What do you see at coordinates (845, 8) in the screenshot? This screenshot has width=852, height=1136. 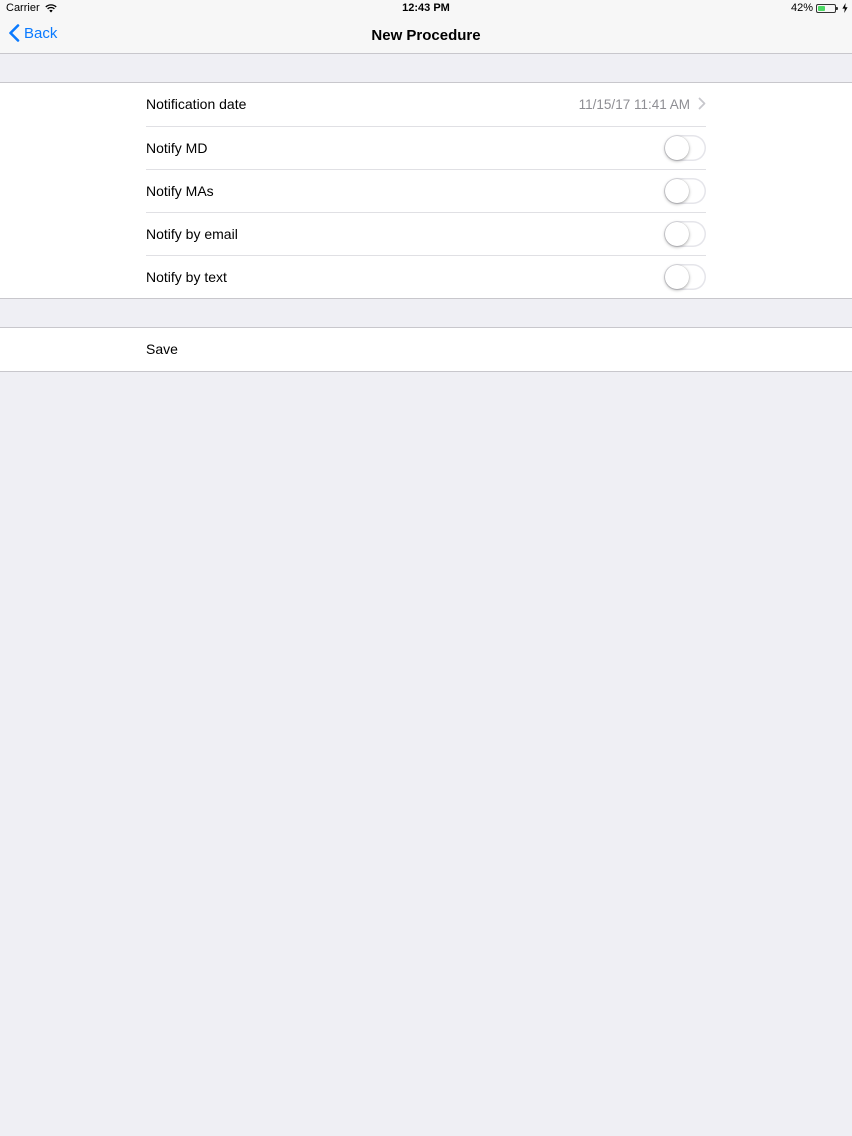 I see `charging-icon` at bounding box center [845, 8].